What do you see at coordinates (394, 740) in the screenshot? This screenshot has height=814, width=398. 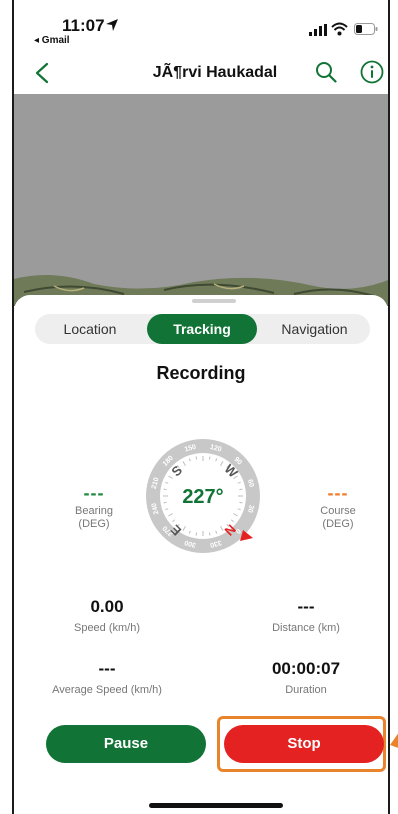 I see `pointer-arrow-icon` at bounding box center [394, 740].